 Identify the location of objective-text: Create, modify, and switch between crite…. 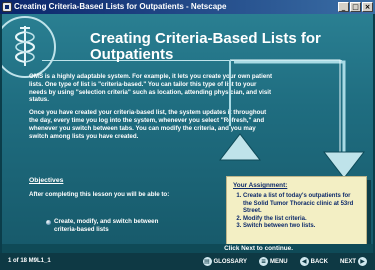
(106, 225).